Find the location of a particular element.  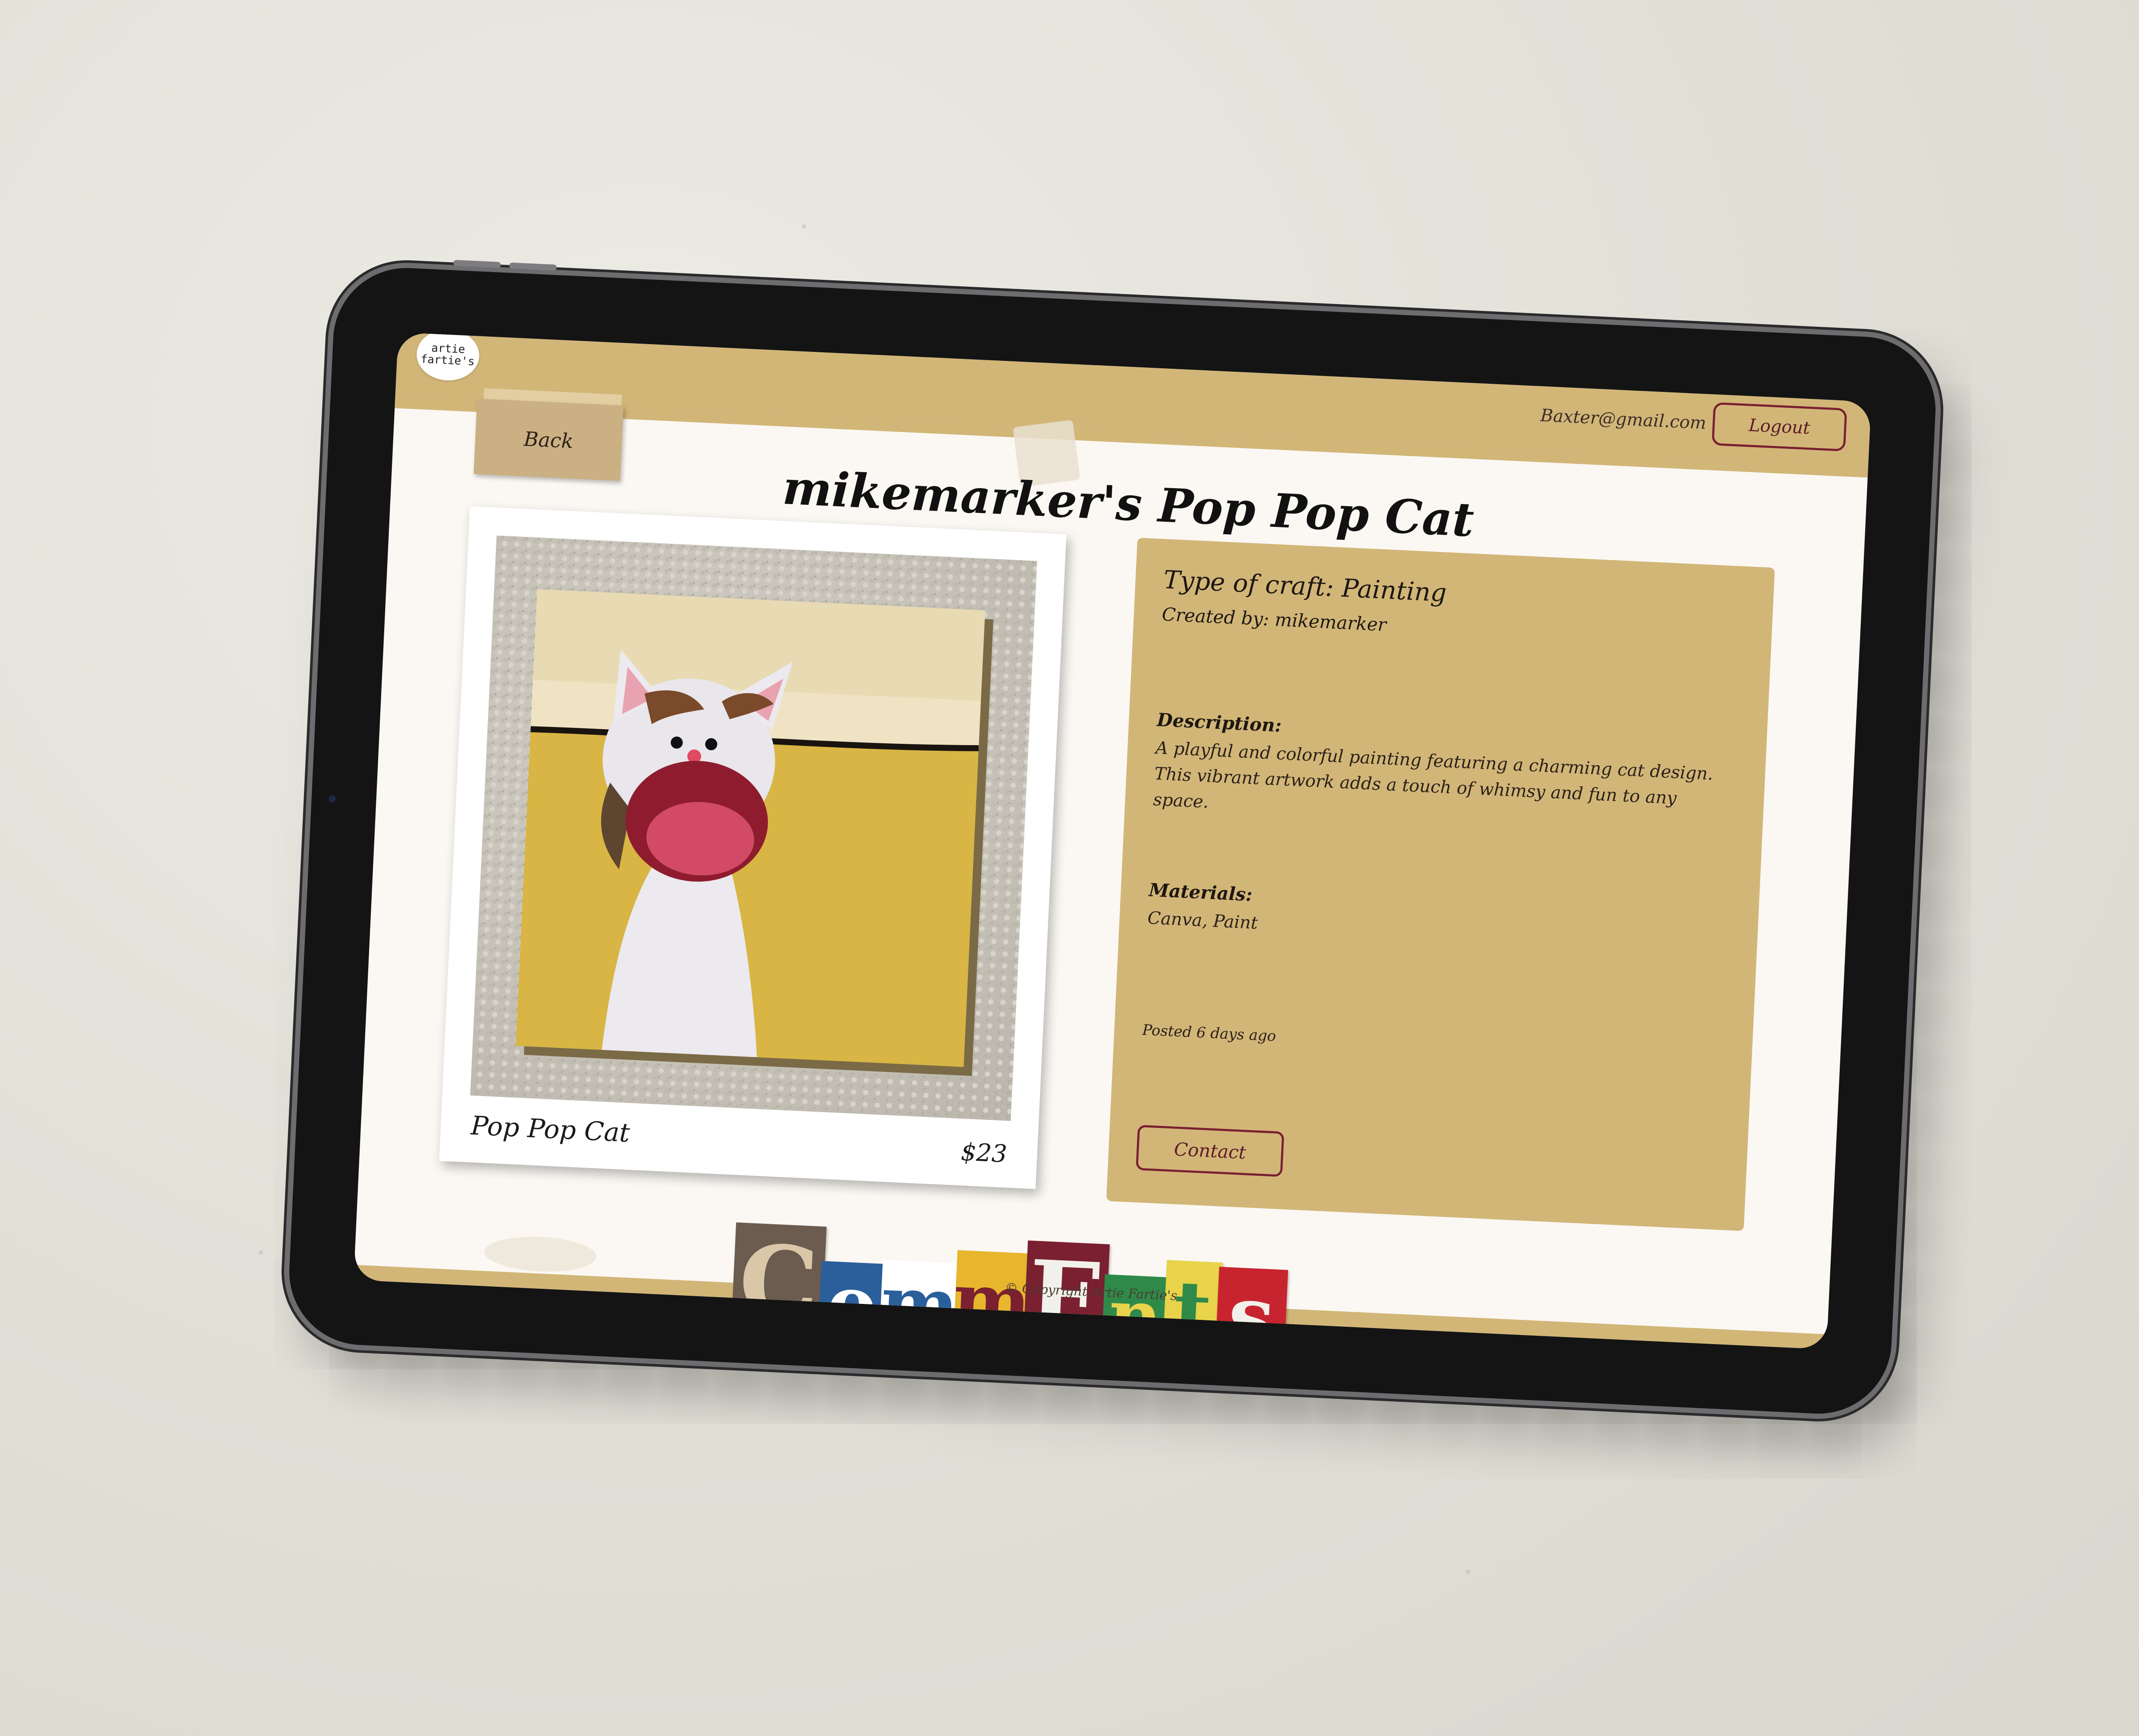

materials-label: Materials: is located at coordinates (1200, 892).